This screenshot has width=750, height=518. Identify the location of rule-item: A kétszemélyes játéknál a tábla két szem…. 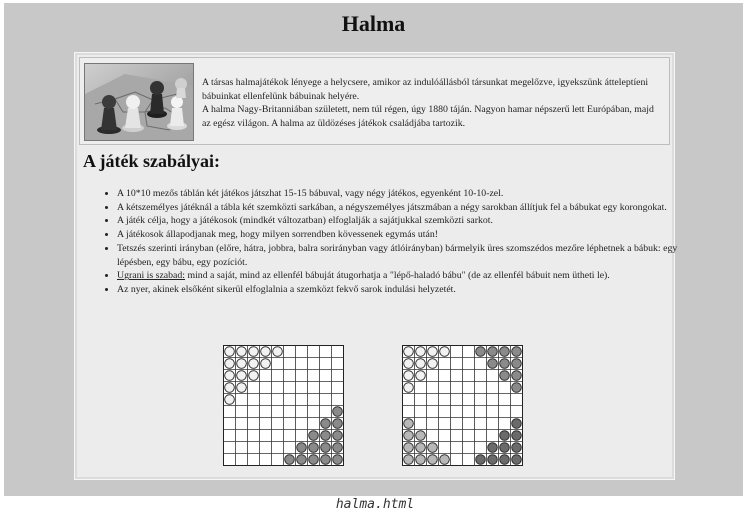
(400, 208).